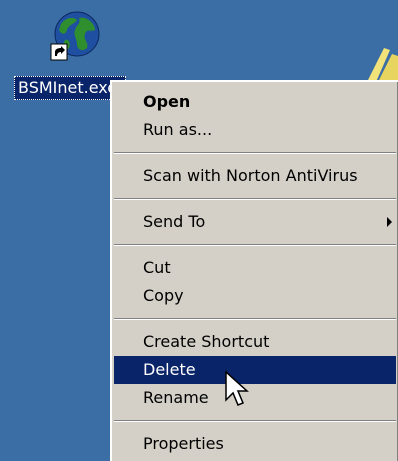  Describe the element at coordinates (75, 36) in the screenshot. I see `globe-shortcut-icon` at that location.